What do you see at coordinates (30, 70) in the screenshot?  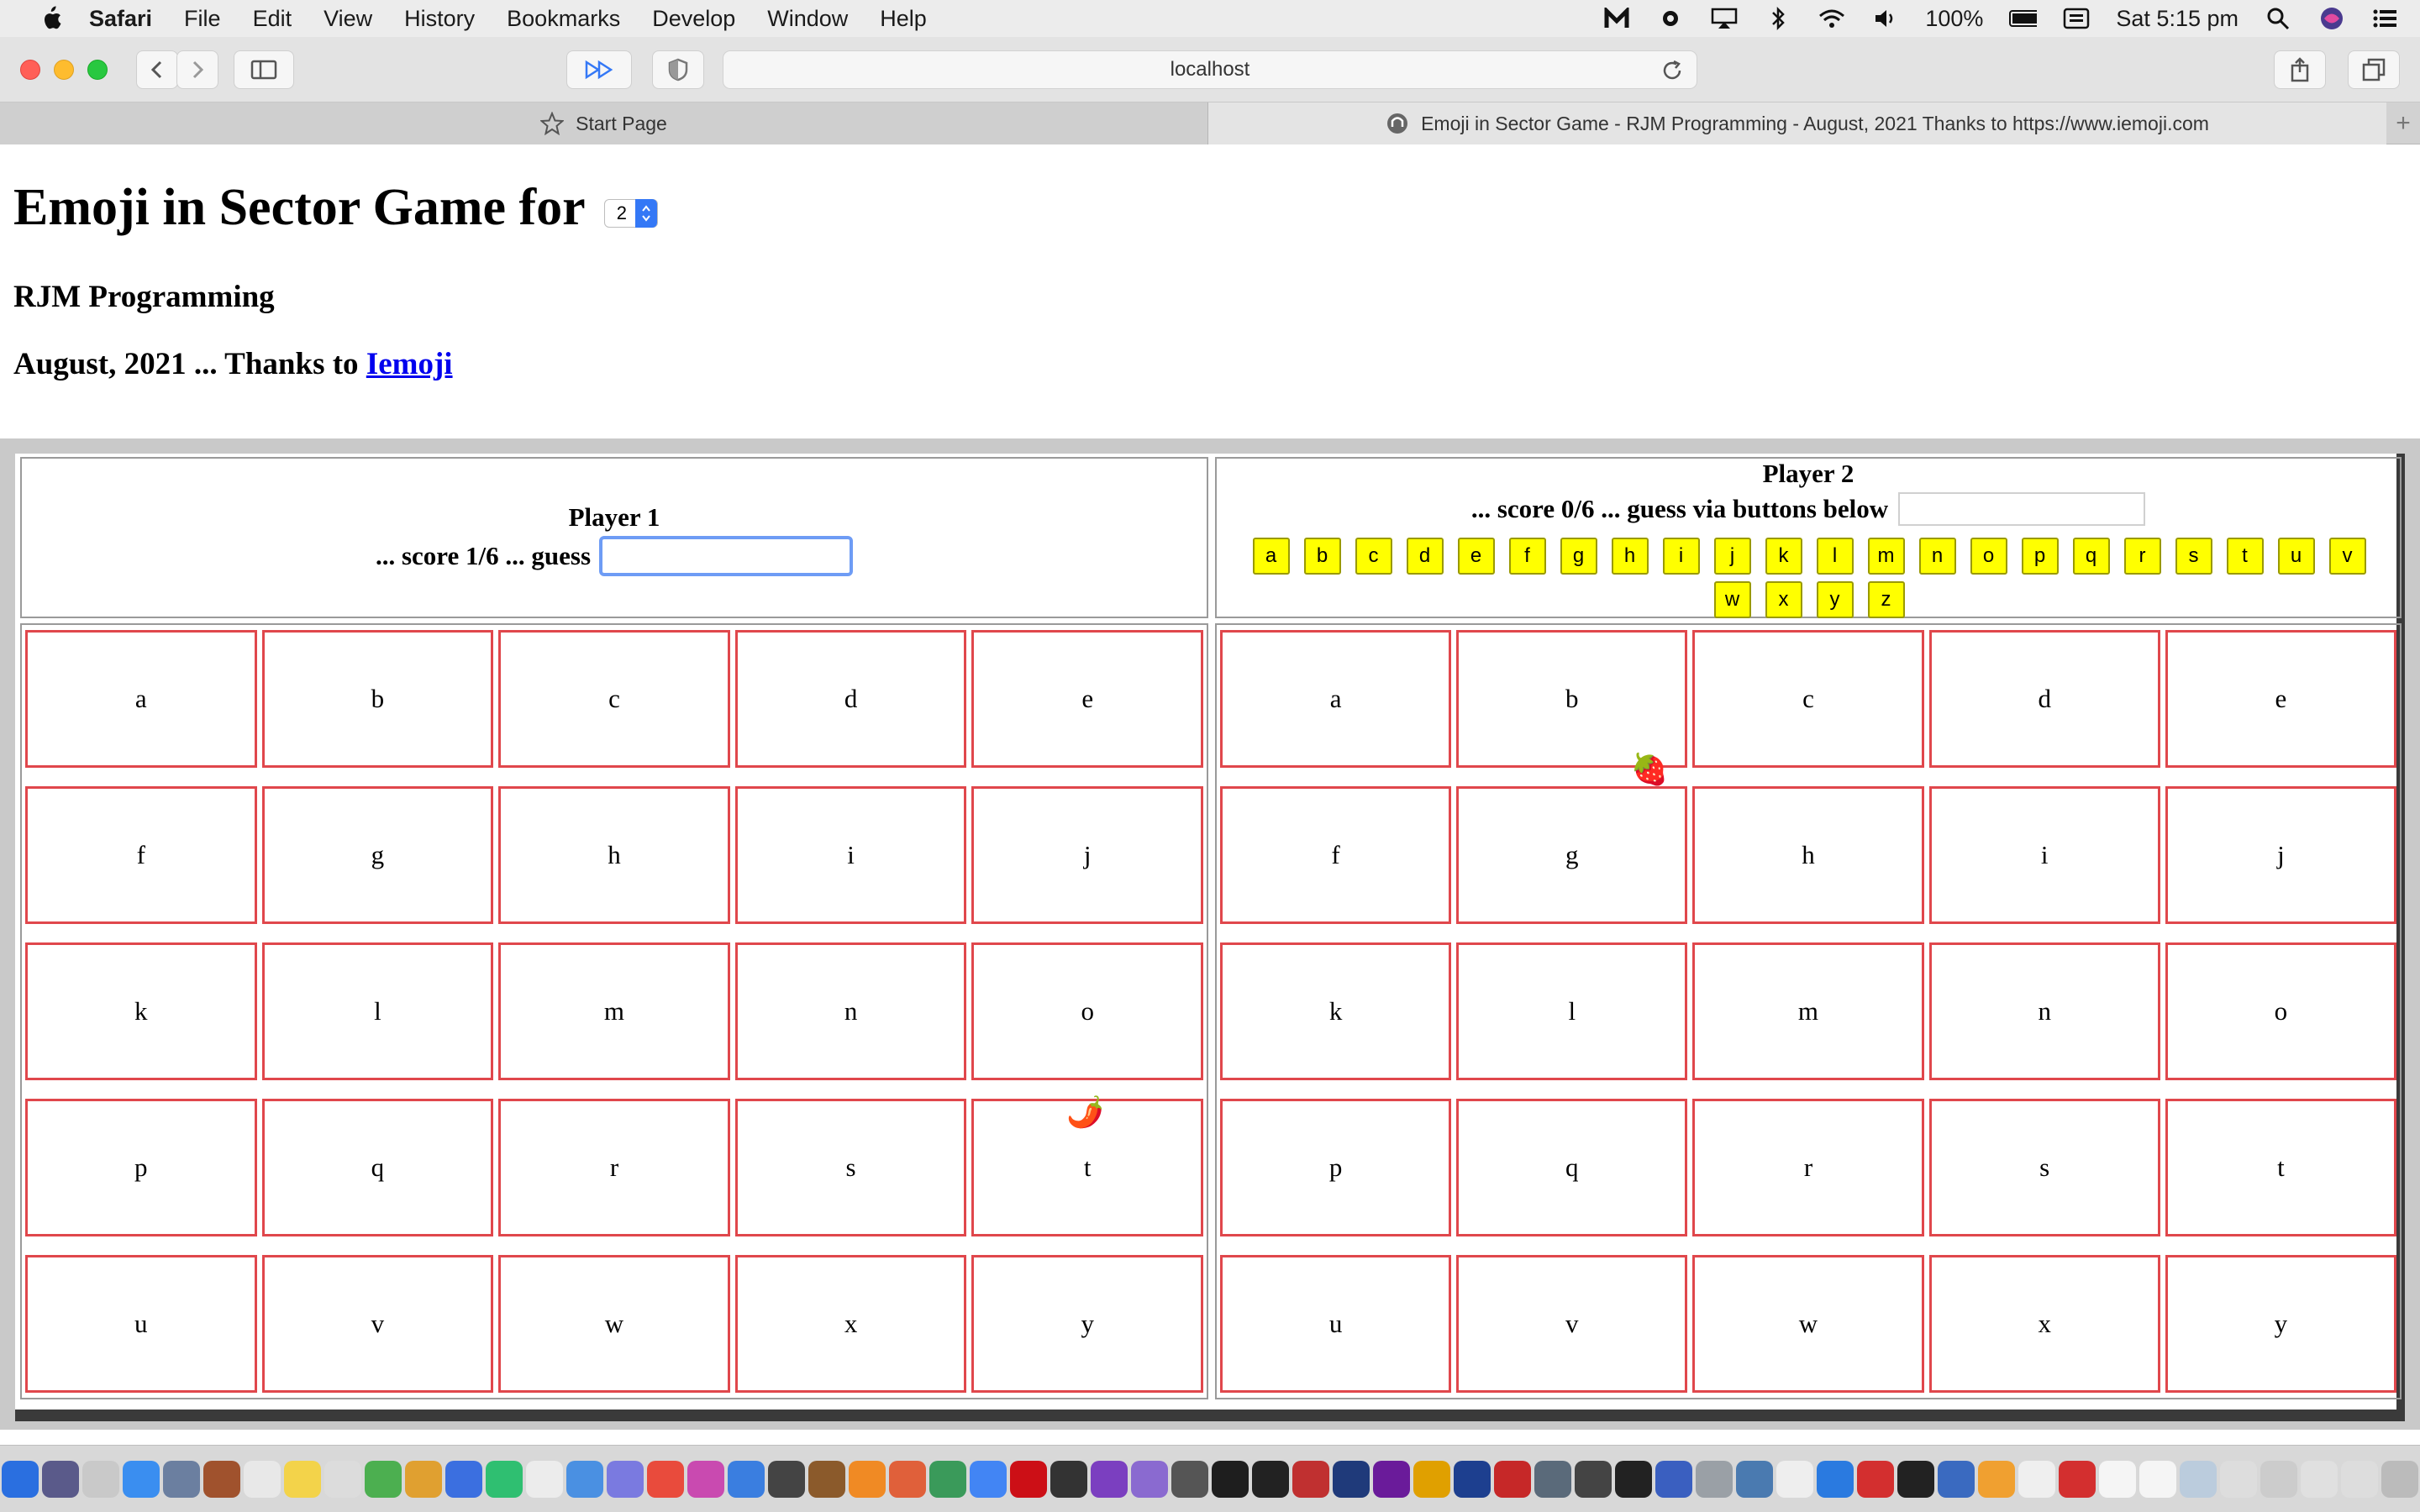 I see `close-window-button` at bounding box center [30, 70].